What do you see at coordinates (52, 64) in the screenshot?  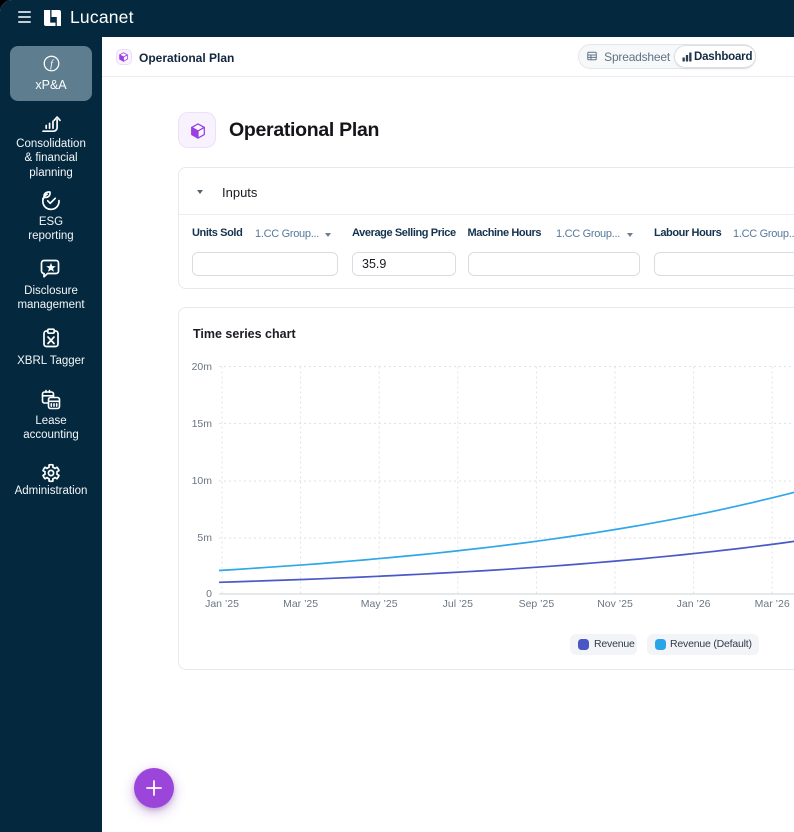 I see `svg-text: f` at bounding box center [52, 64].